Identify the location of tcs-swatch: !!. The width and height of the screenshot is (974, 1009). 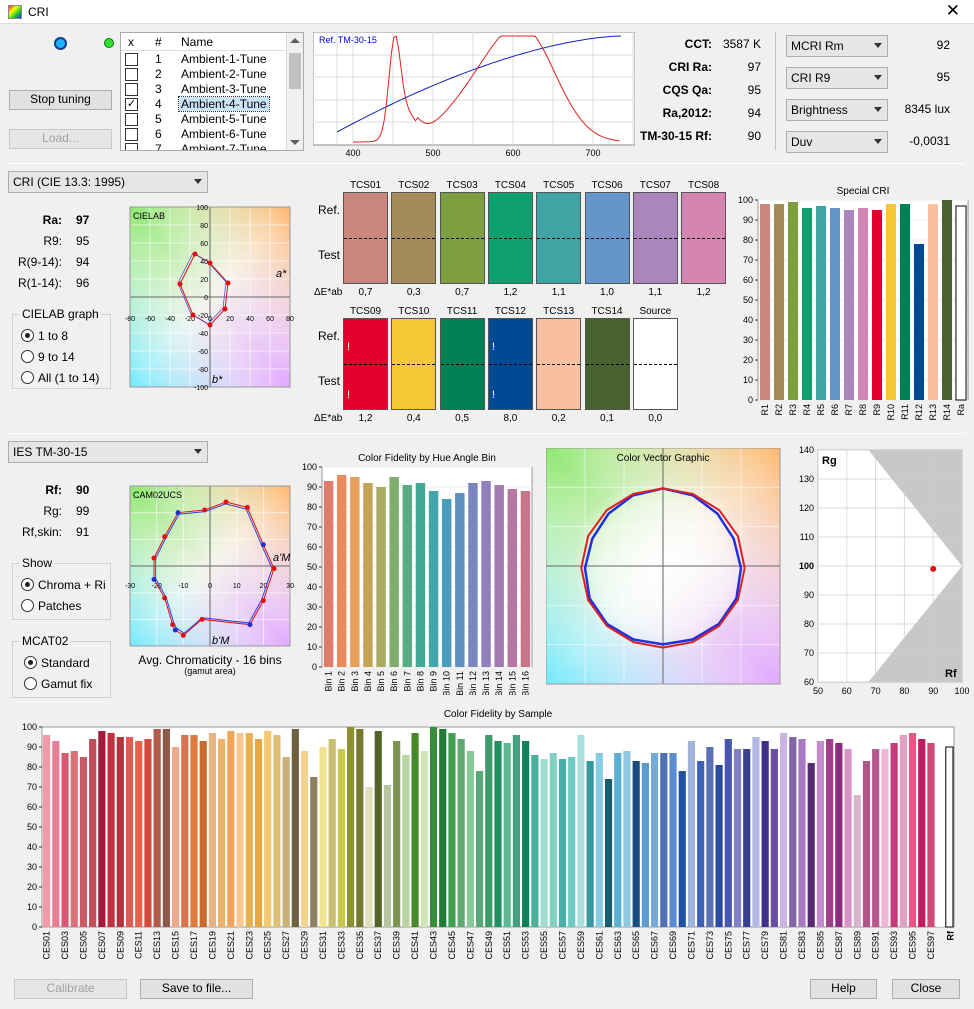
(510, 364).